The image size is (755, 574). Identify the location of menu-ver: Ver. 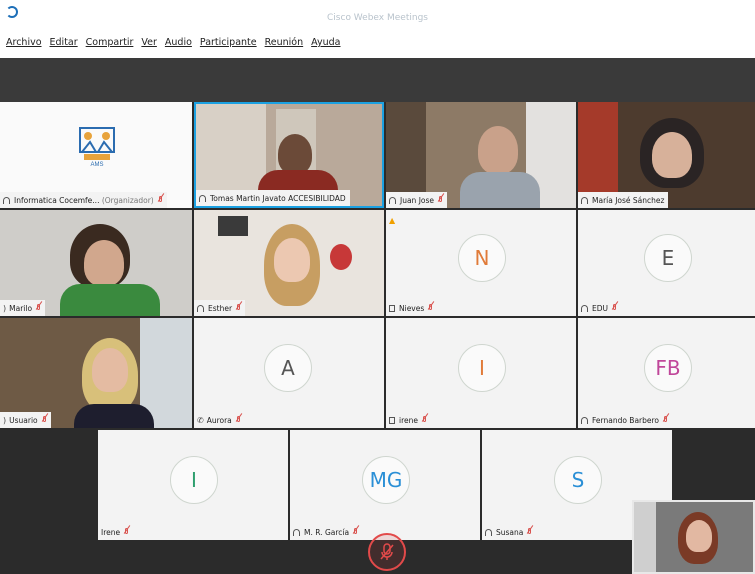
(149, 42).